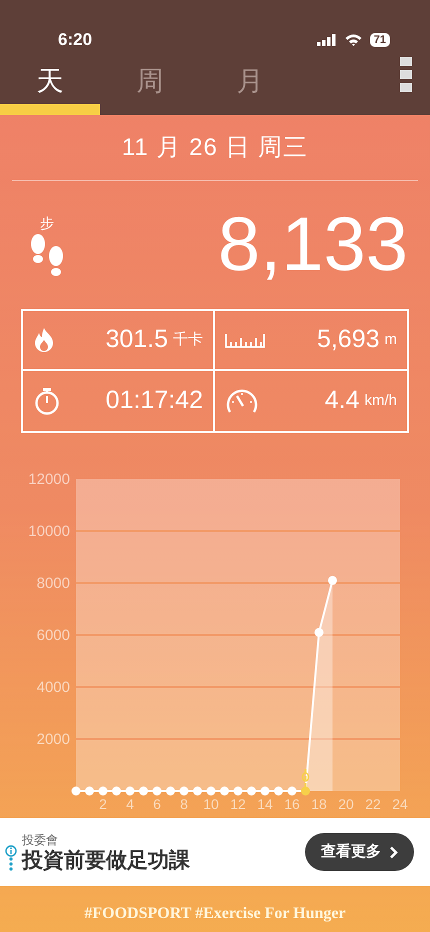 This screenshot has width=430, height=932. I want to click on current-hour-marker, so click(305, 782).